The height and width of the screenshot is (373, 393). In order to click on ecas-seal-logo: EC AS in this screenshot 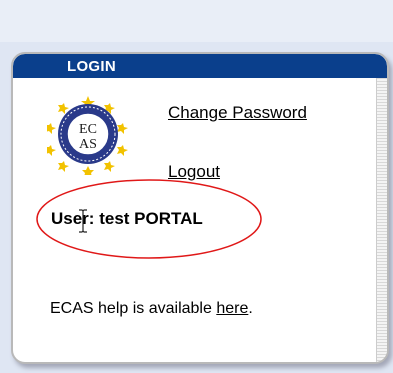, I will do `click(87, 135)`.